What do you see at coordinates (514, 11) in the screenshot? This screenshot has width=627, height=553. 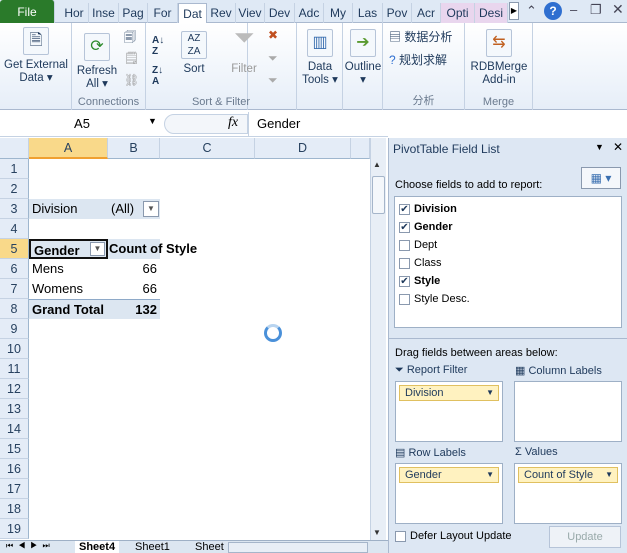 I see `tab-scroll-right: ▶` at bounding box center [514, 11].